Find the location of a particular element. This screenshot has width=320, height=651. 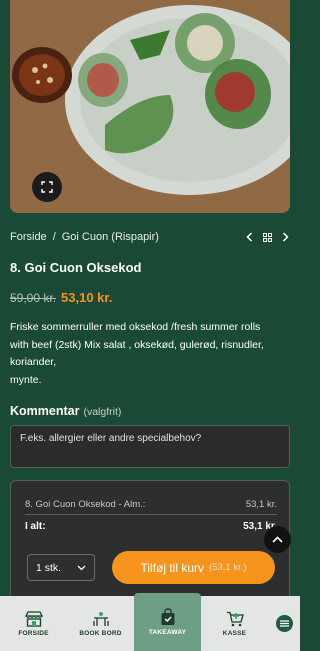

product-pager is located at coordinates (267, 237).